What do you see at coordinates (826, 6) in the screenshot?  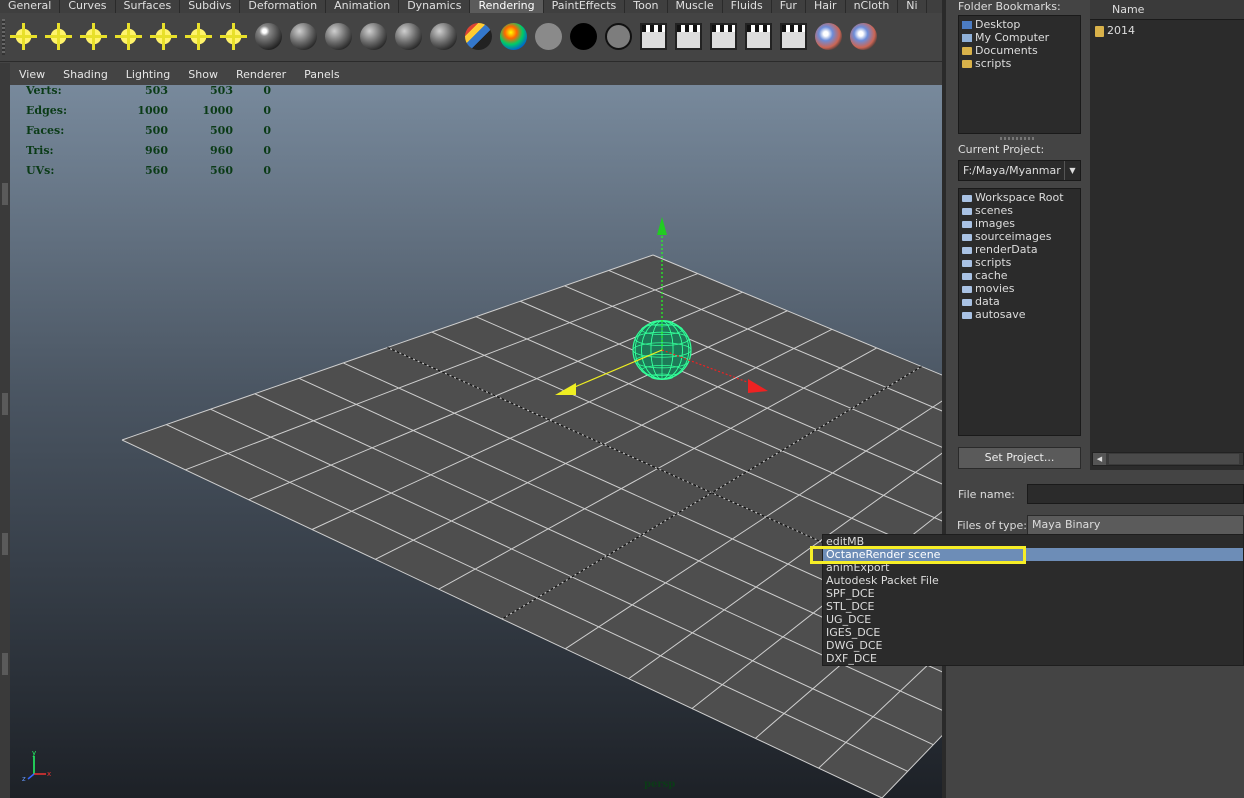 I see `tab-hair: Hair` at bounding box center [826, 6].